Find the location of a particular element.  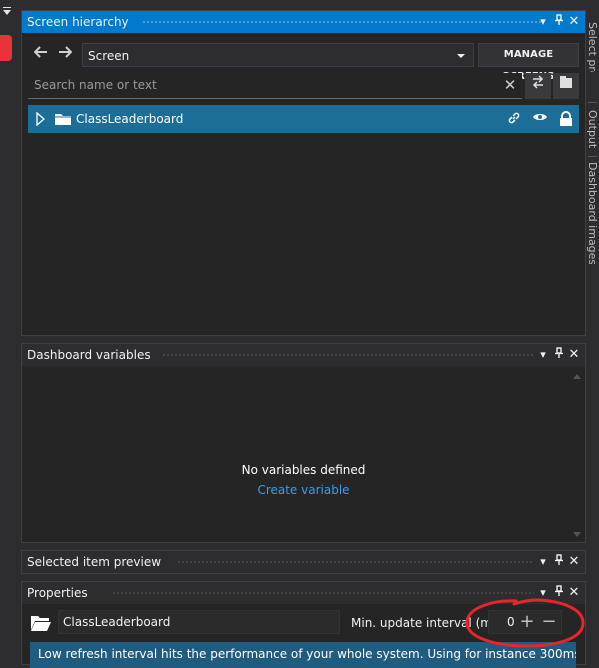

side-tab-select-properties: Select properties is located at coordinates (592, 47).